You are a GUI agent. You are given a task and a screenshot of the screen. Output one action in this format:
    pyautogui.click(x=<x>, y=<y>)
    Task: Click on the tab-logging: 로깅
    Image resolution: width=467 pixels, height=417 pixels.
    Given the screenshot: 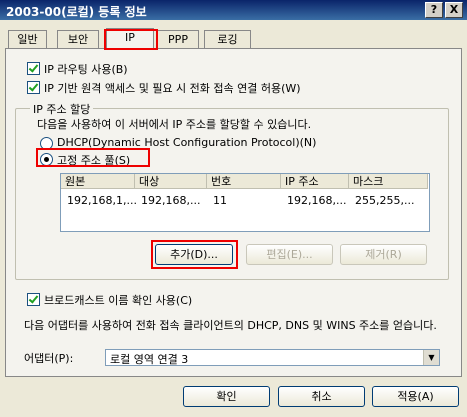 What is the action you would take?
    pyautogui.click(x=227, y=39)
    